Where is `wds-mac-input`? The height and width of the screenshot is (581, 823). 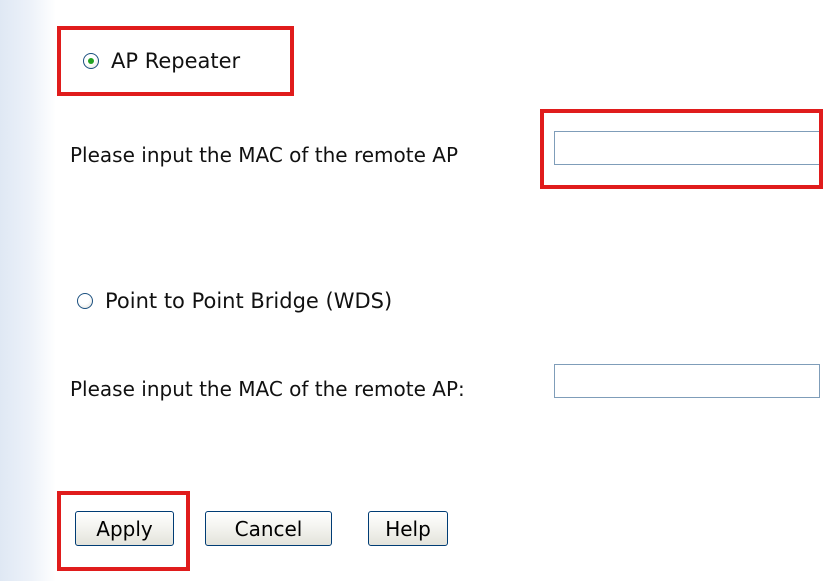
wds-mac-input is located at coordinates (687, 381).